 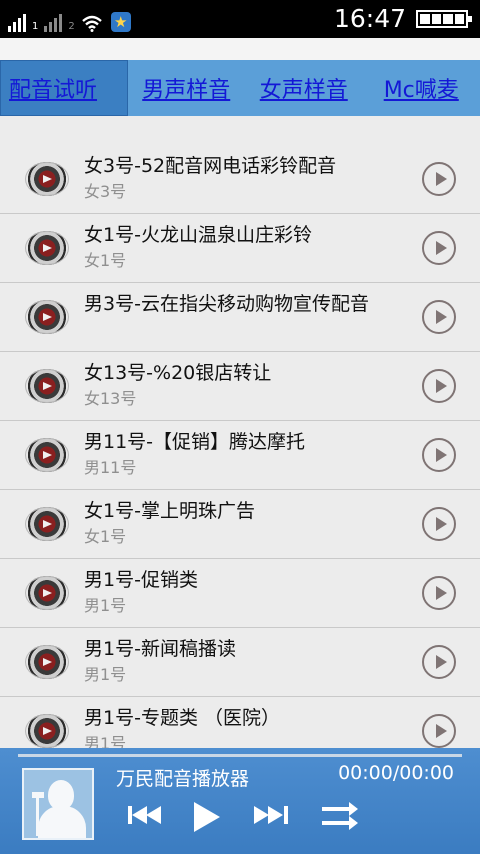 What do you see at coordinates (206, 817) in the screenshot?
I see `play-button` at bounding box center [206, 817].